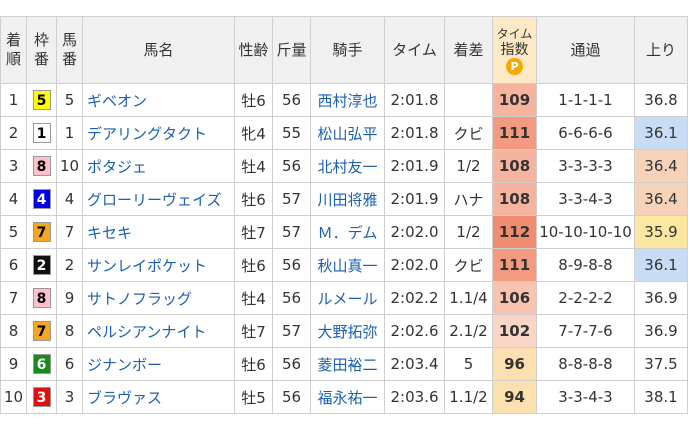 This screenshot has width=688, height=435. I want to click on time-cell-text: 2:01.9, so click(414, 199).